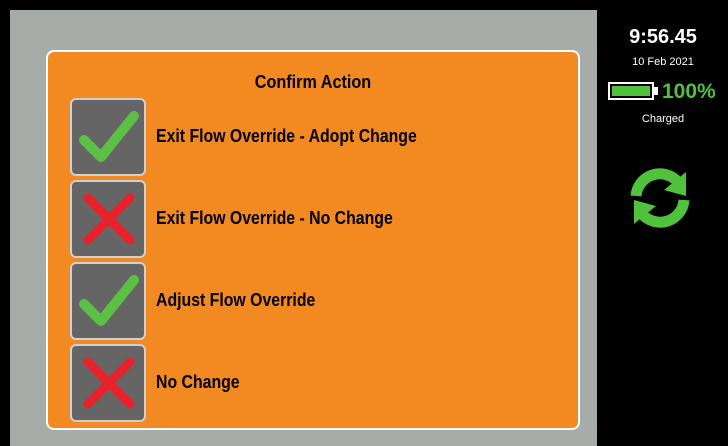 This screenshot has height=446, width=728. I want to click on option-exit-no-change: Exit Flow Override - No Change, so click(320, 220).